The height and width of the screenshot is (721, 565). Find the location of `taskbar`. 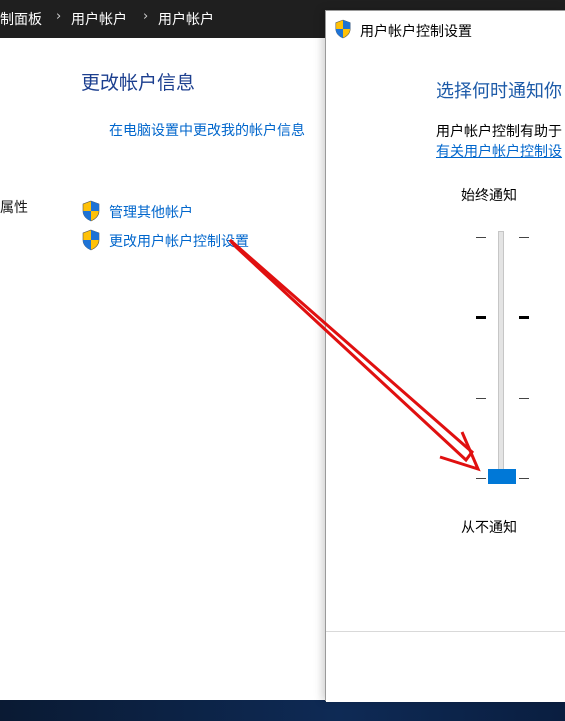

taskbar is located at coordinates (282, 710).